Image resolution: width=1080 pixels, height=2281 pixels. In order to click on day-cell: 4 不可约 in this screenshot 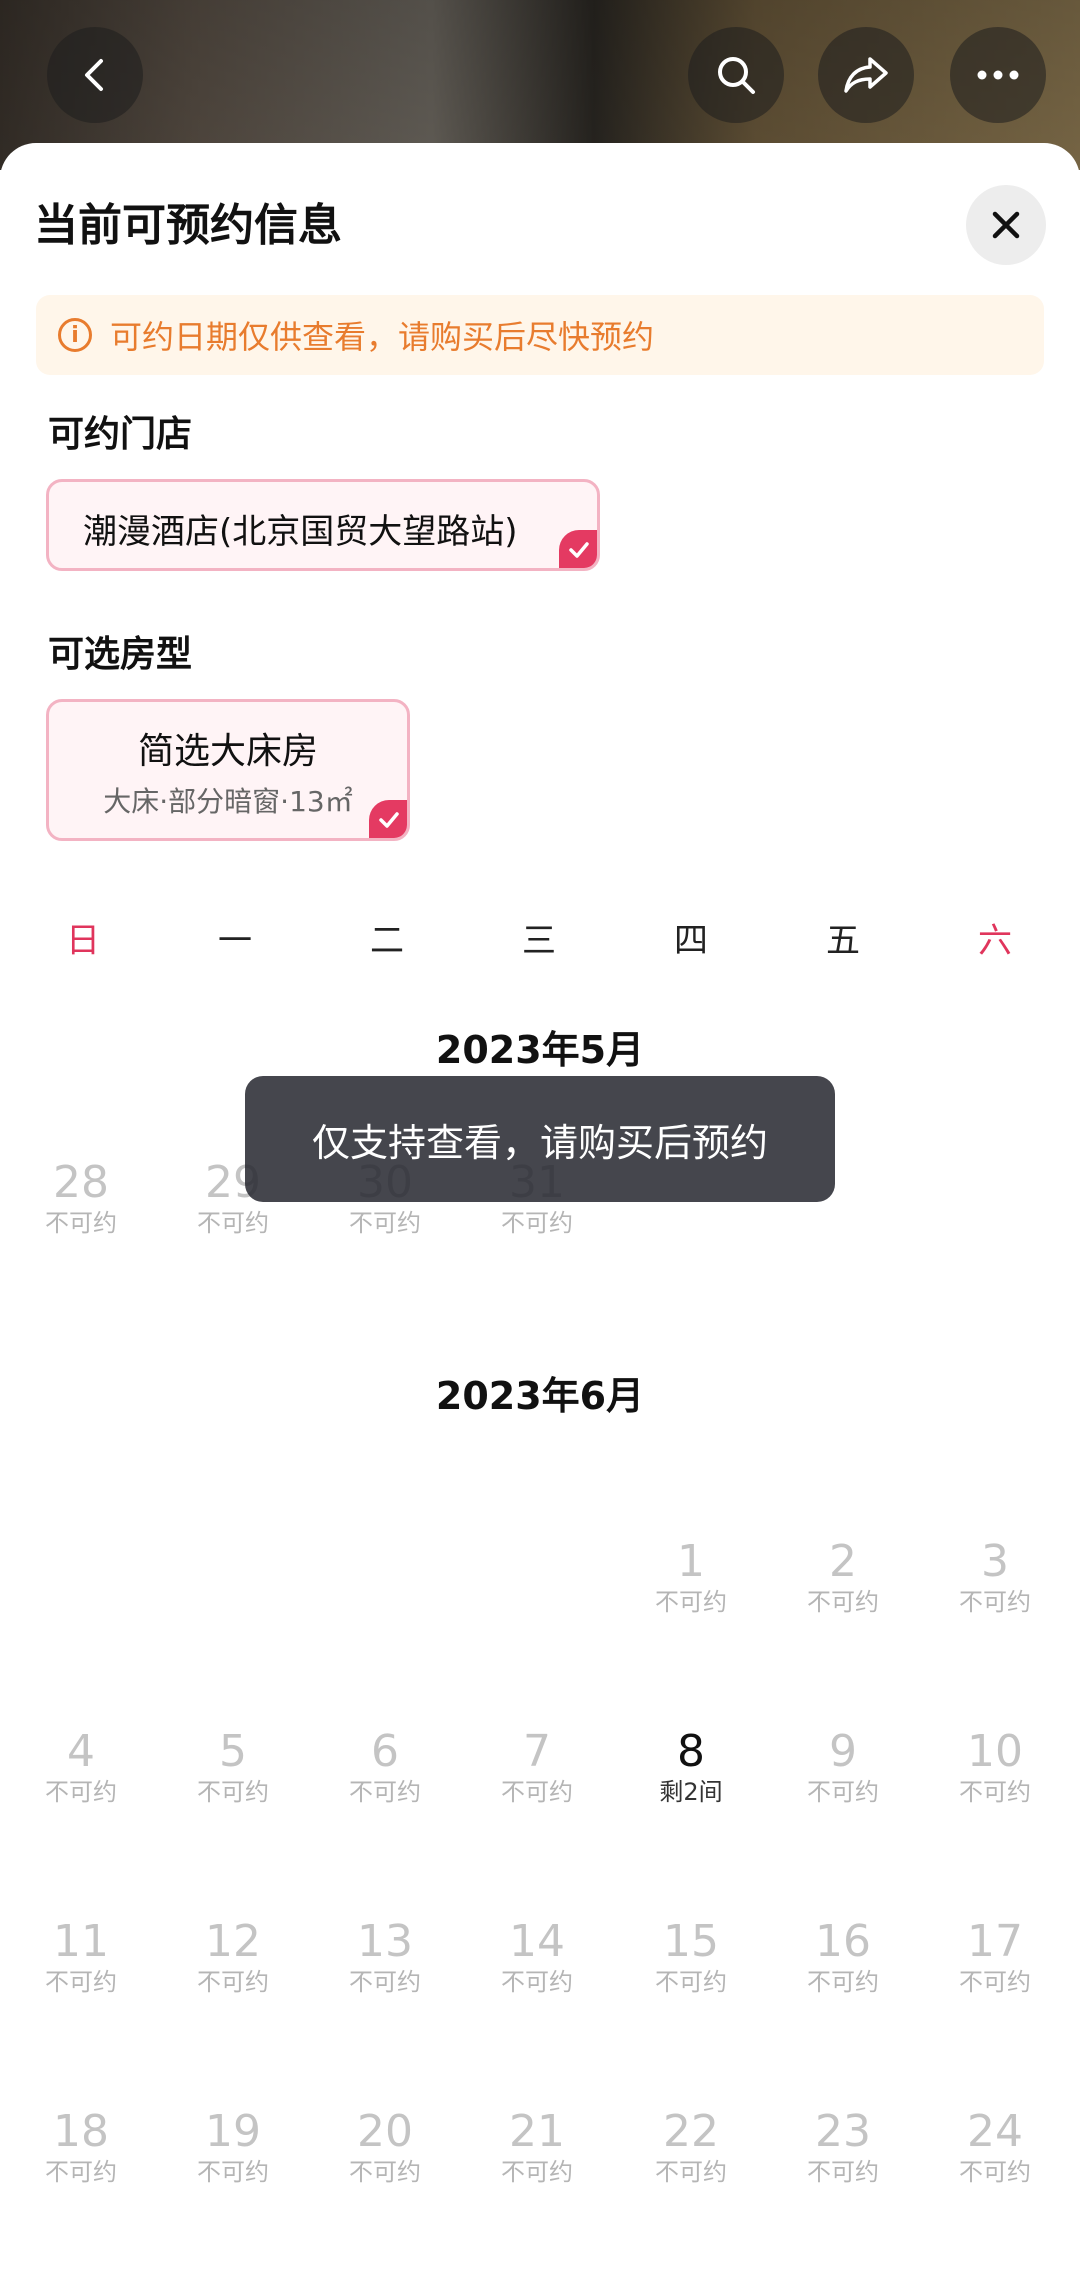, I will do `click(81, 1768)`.